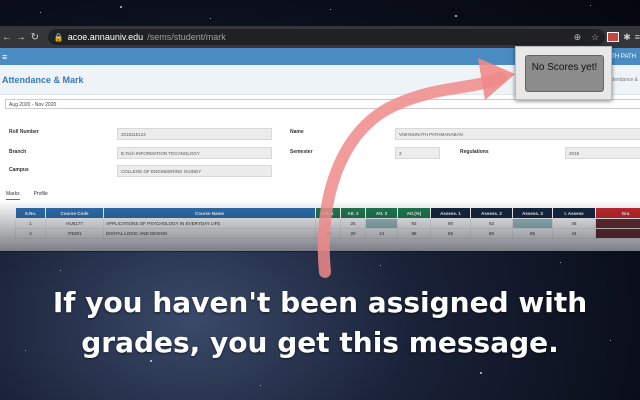 The height and width of the screenshot is (400, 640). I want to click on regulations-value: 2019, so click(602, 153).